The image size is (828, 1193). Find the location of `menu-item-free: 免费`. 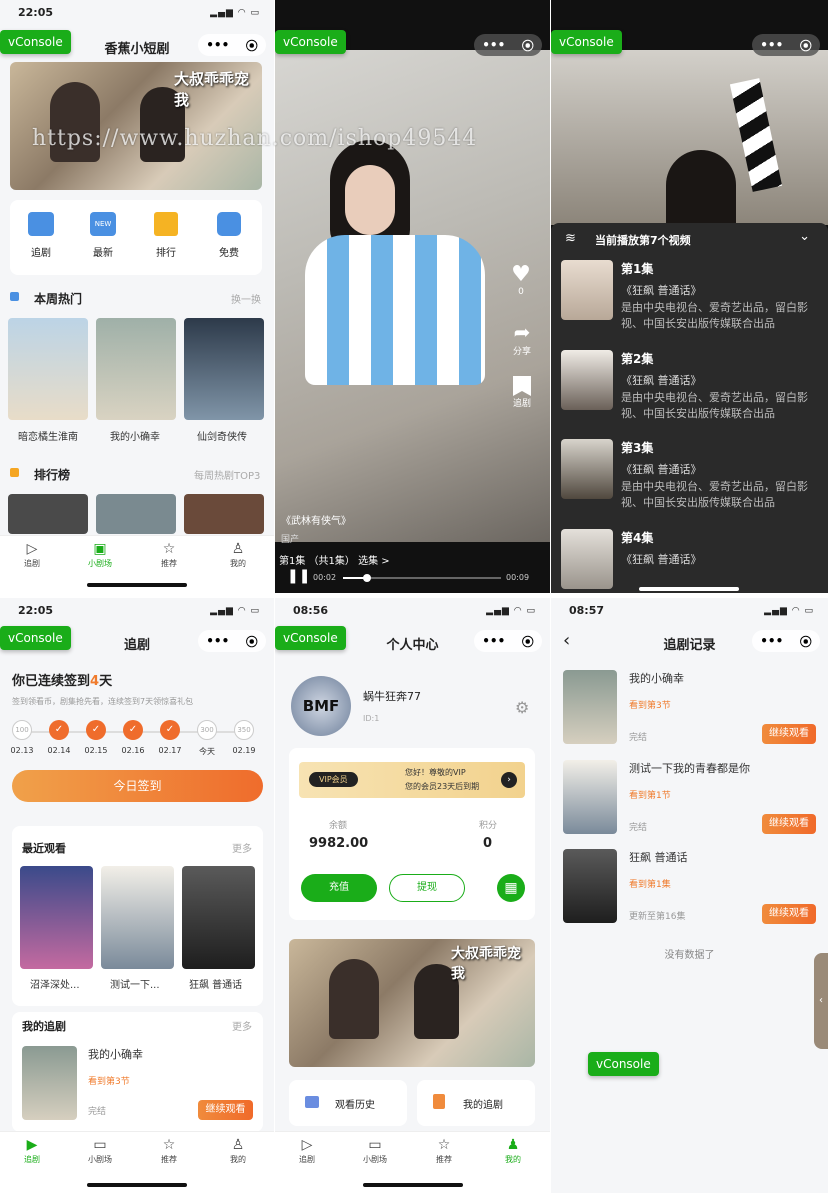

menu-item-free: 免费 is located at coordinates (229, 235).